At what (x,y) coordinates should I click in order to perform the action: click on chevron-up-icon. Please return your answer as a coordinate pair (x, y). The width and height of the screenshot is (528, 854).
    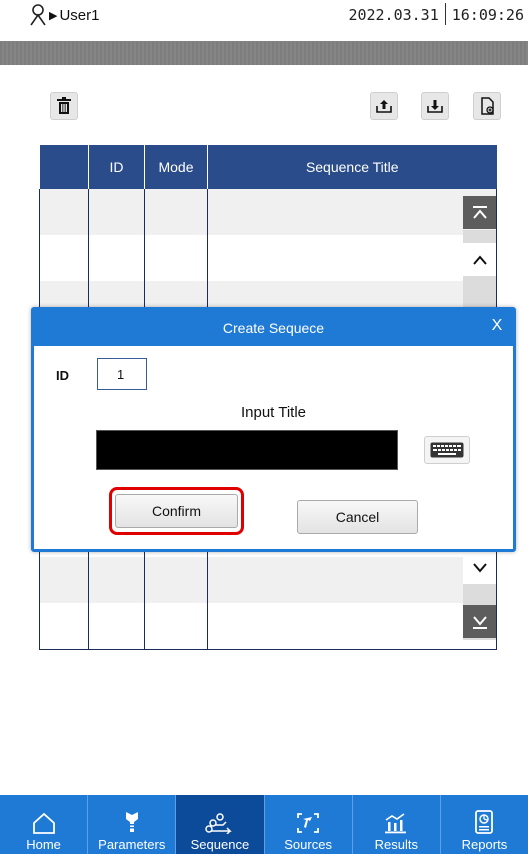
    Looking at the image, I should click on (479, 259).